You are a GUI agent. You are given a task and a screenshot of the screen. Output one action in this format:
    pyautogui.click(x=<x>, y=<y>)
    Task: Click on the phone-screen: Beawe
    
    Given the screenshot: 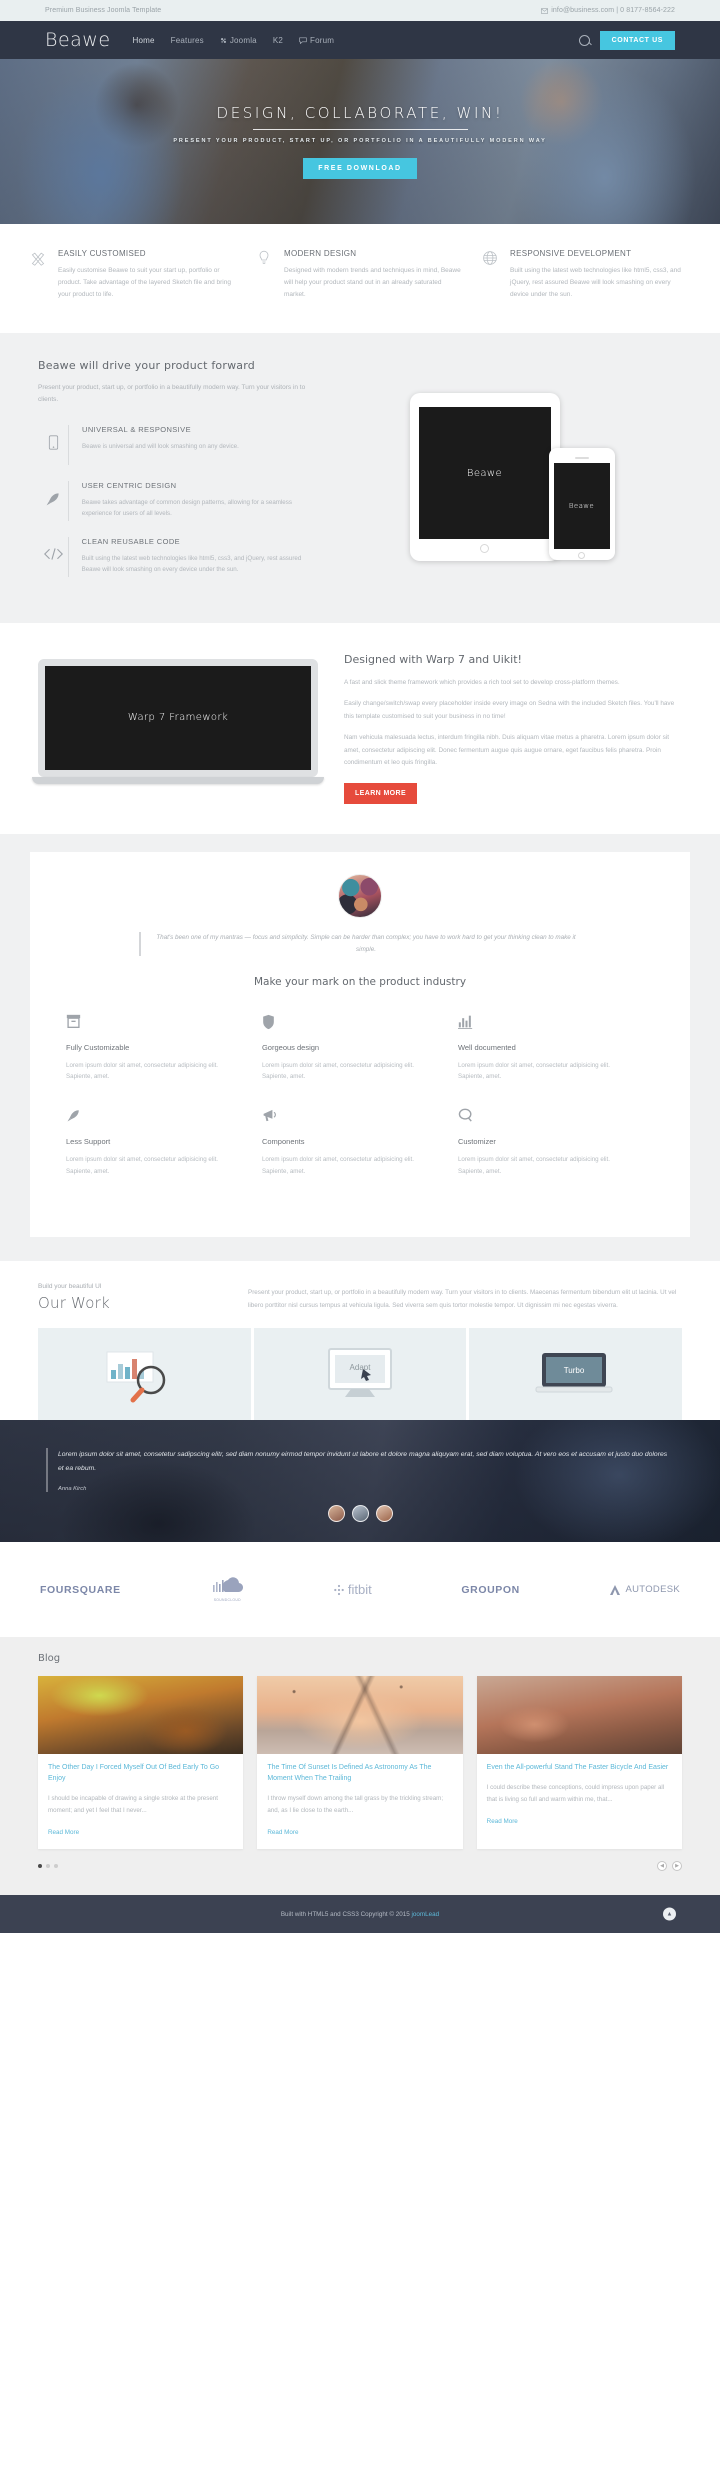 What is the action you would take?
    pyautogui.click(x=581, y=505)
    